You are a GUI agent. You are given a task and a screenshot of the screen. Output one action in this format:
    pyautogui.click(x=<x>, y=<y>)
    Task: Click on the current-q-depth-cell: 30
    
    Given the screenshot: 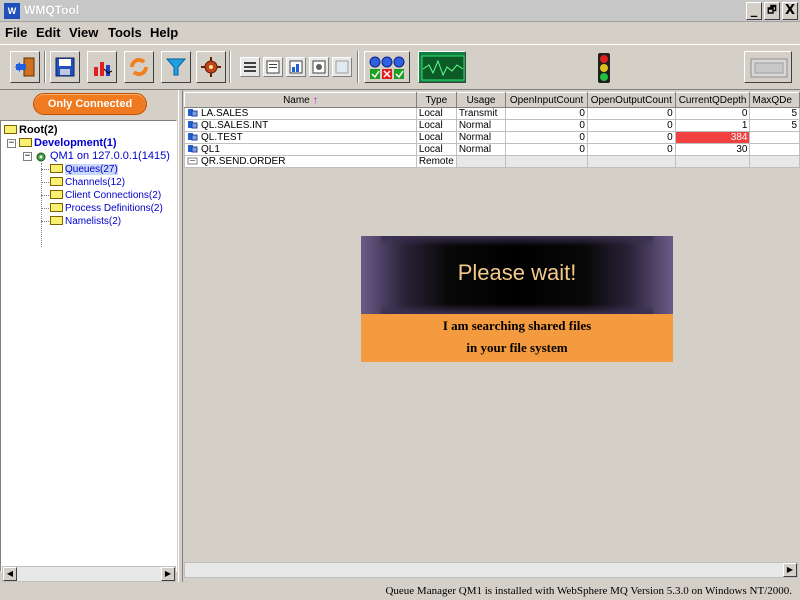 What is the action you would take?
    pyautogui.click(x=712, y=149)
    